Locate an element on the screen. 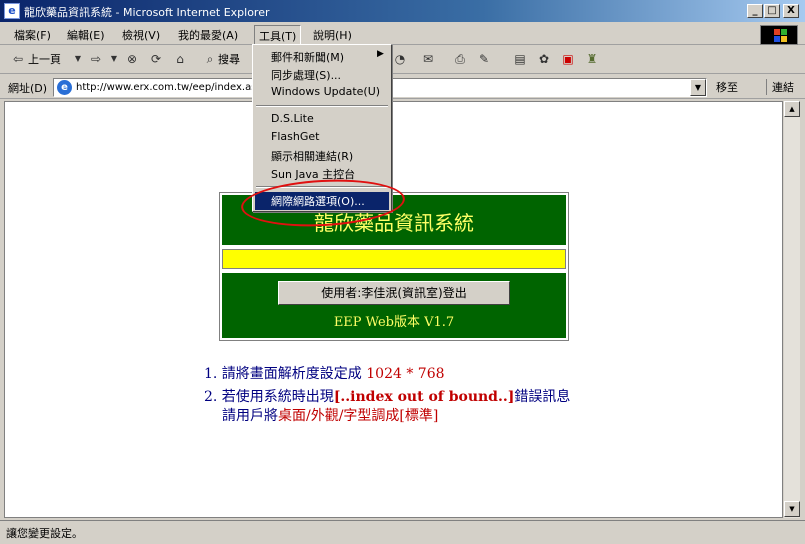 The width and height of the screenshot is (805, 544). menu-file: 檔案(F) is located at coordinates (32, 35).